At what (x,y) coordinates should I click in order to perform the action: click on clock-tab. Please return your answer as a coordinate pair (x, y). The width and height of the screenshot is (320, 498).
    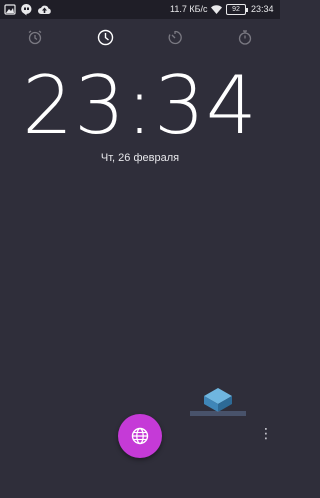
    Looking at the image, I should click on (105, 37).